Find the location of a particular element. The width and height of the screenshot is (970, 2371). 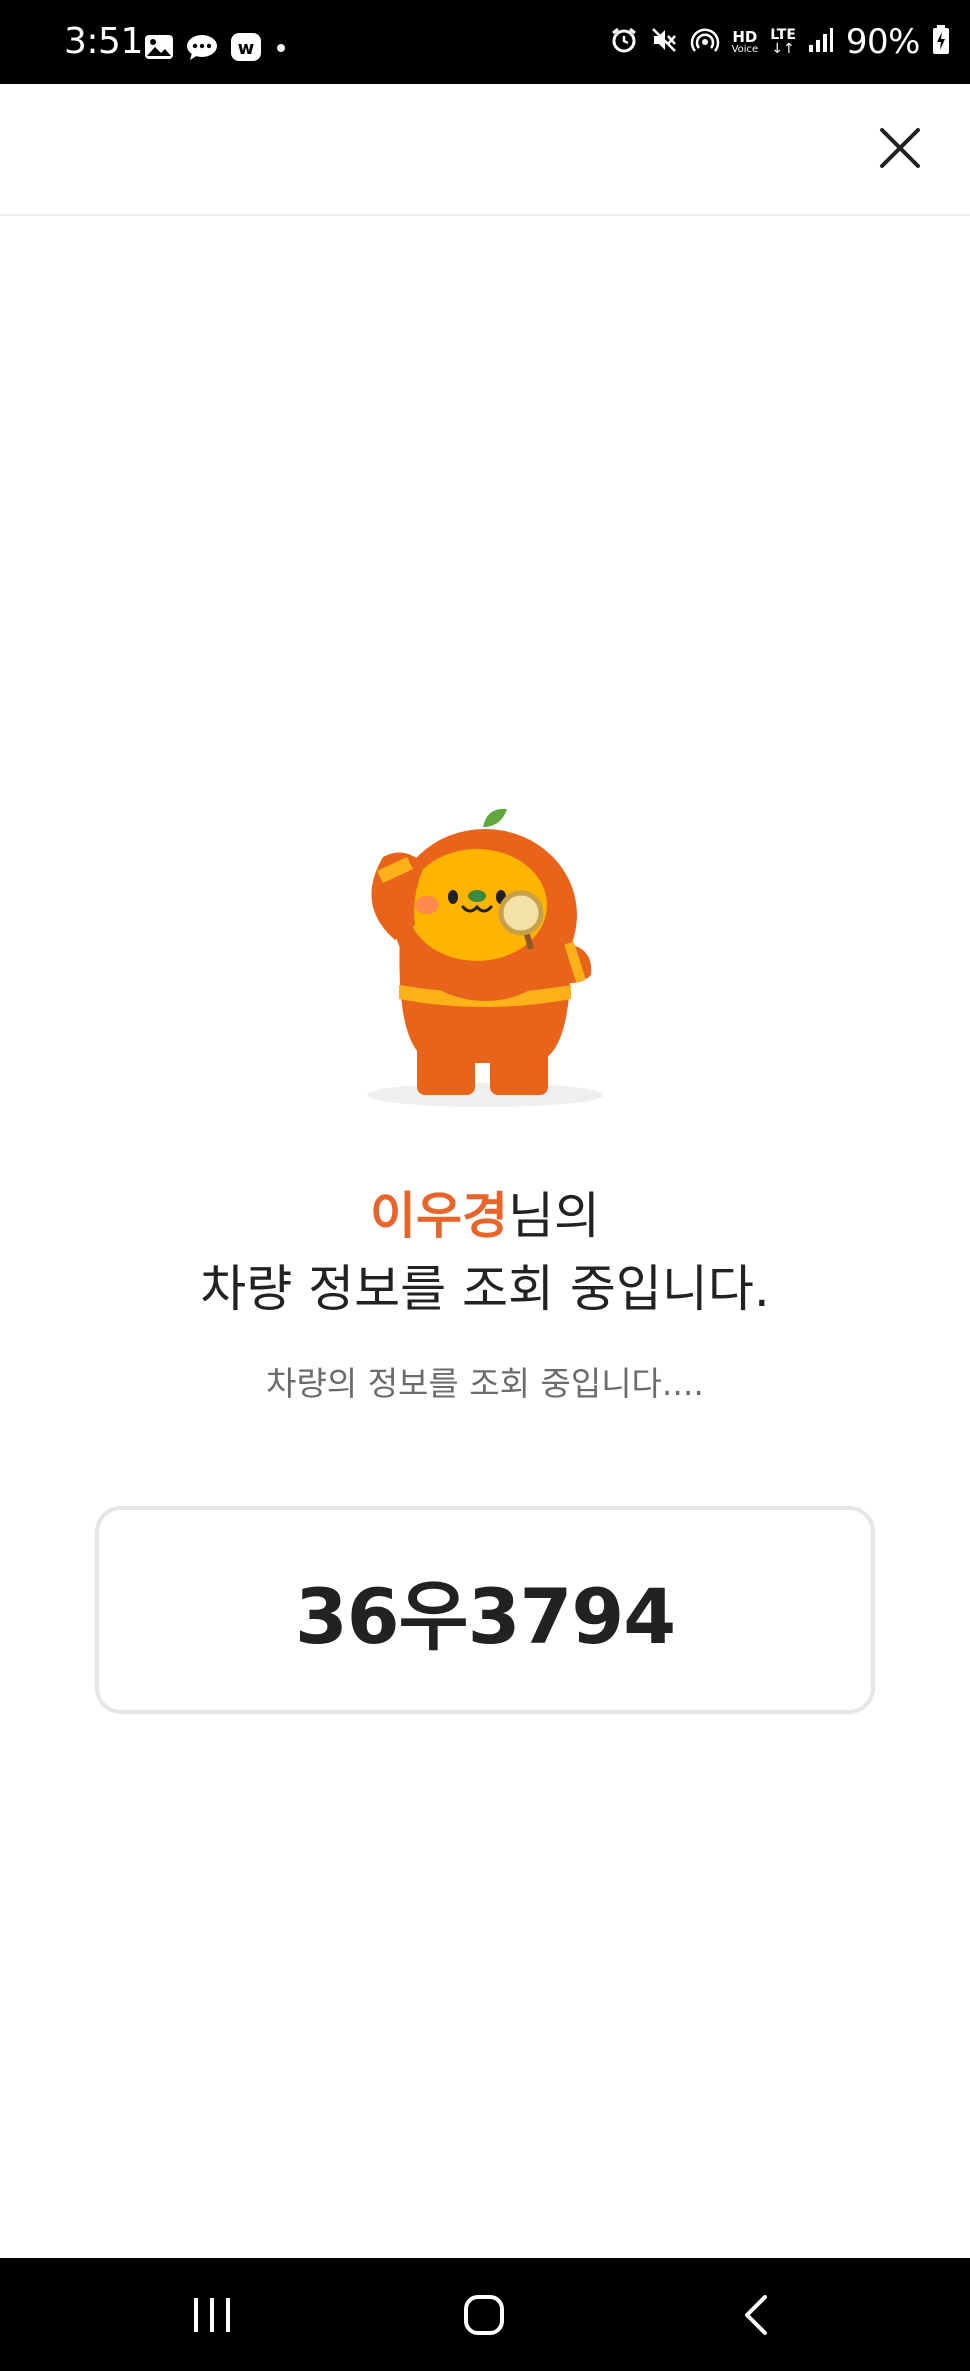

lte-icon: LTE ↓↑ is located at coordinates (783, 42).